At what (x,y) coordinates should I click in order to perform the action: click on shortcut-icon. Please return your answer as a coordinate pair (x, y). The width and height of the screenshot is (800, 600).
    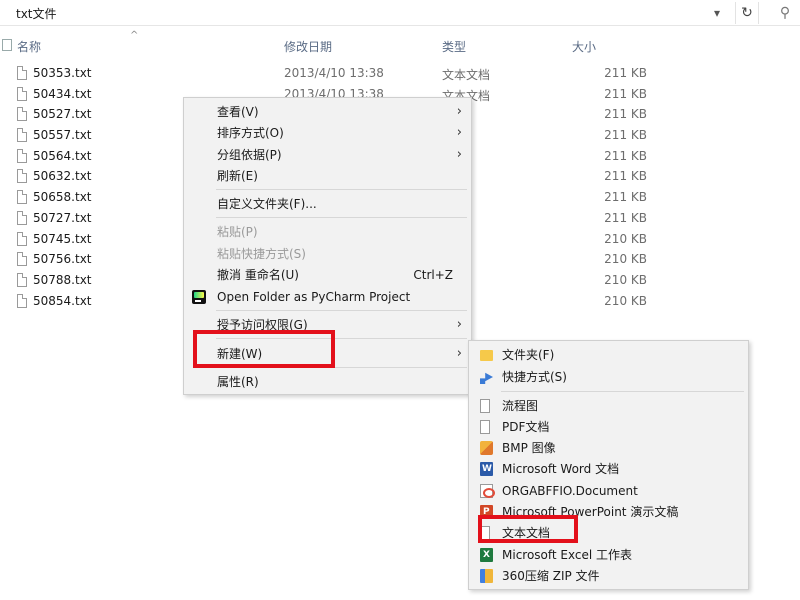
    Looking at the image, I should click on (486, 378).